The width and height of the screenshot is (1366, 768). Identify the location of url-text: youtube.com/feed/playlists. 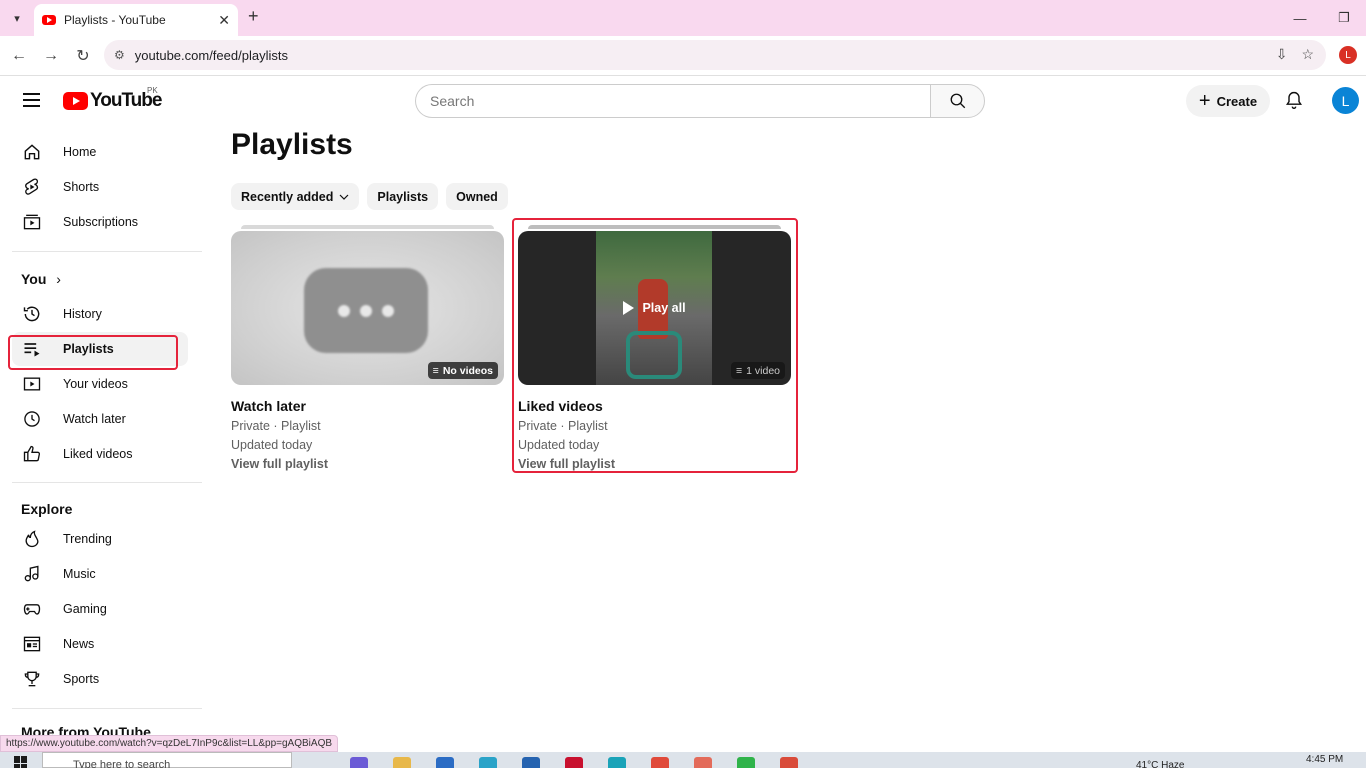
(211, 55).